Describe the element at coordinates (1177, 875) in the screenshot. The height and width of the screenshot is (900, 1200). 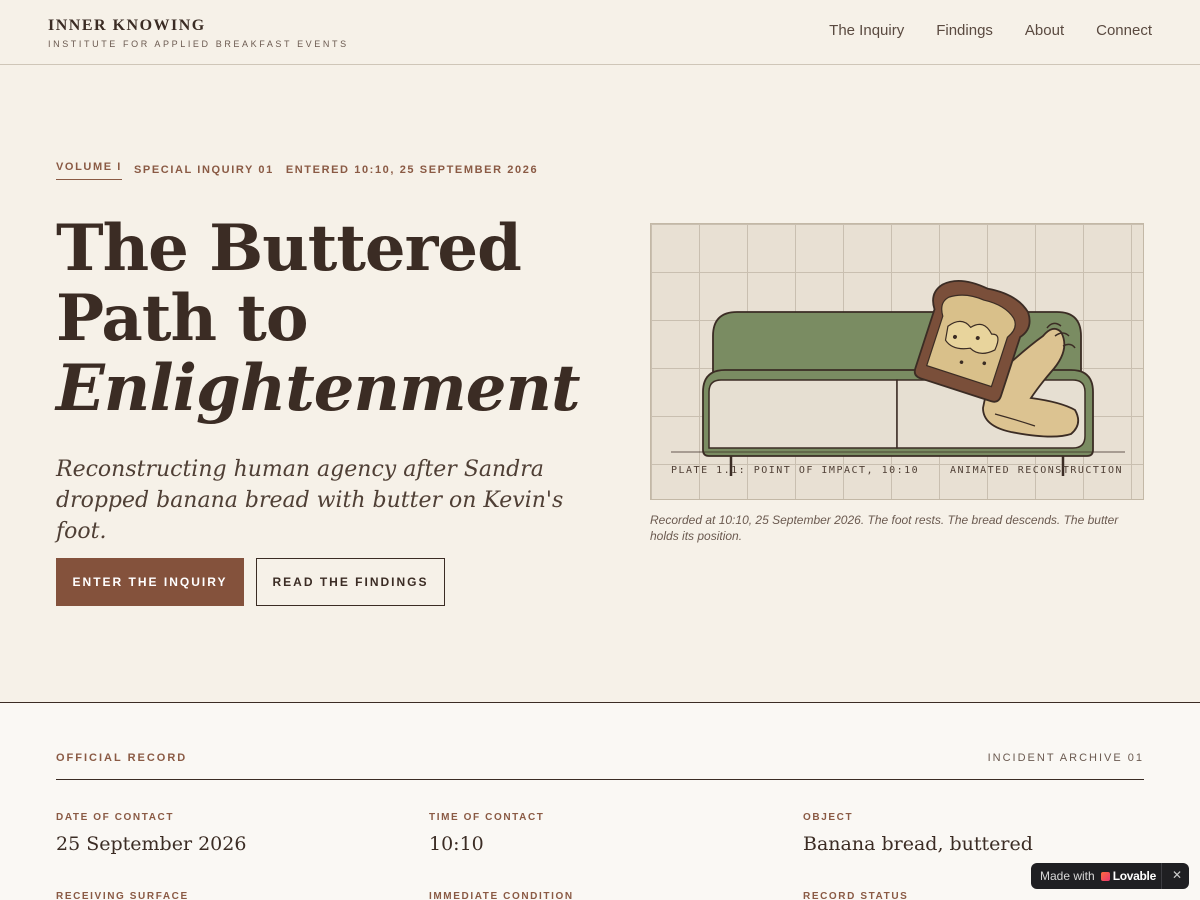
I see `close-icon: ✕` at that location.